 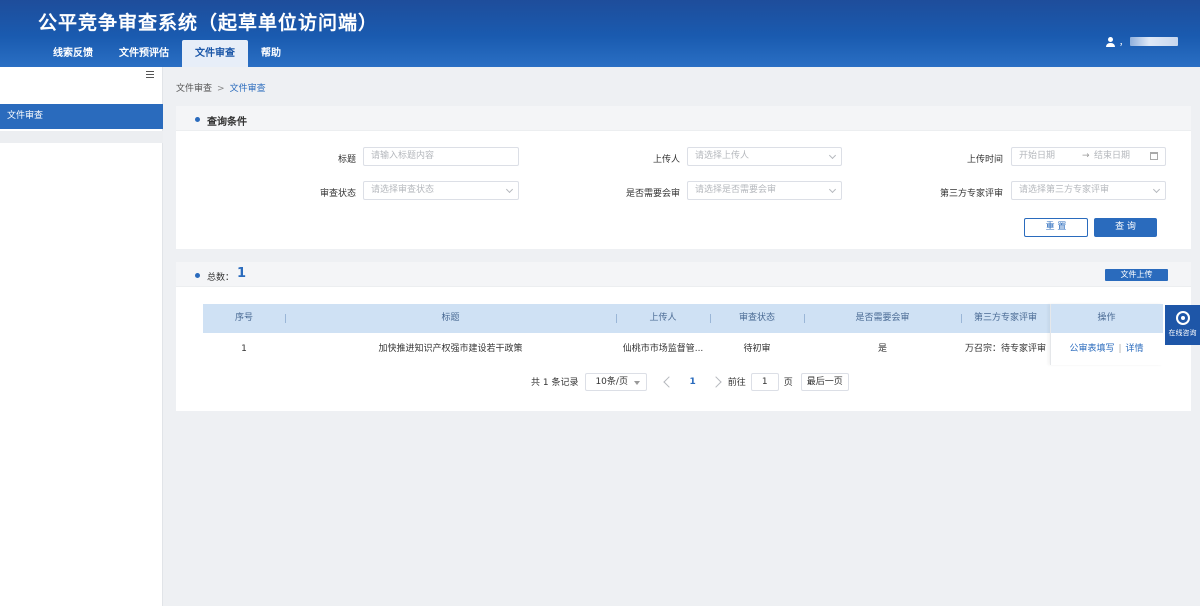 What do you see at coordinates (1136, 275) in the screenshot?
I see `file-upload-button: 文件上传` at bounding box center [1136, 275].